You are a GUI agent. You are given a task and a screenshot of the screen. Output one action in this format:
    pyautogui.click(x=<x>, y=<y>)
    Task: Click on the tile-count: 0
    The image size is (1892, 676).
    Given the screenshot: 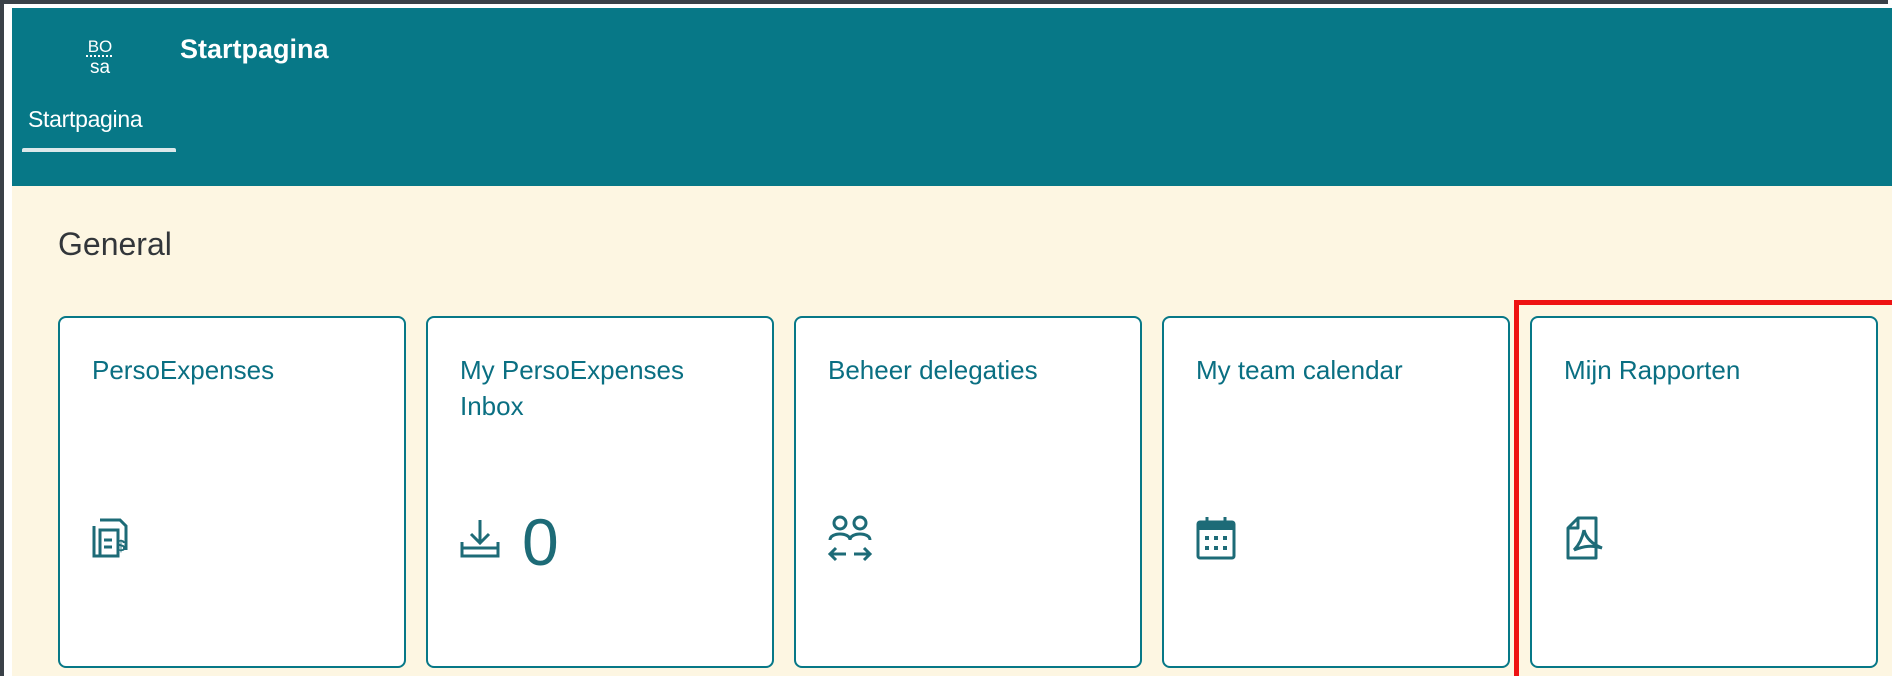 What is the action you would take?
    pyautogui.click(x=540, y=542)
    